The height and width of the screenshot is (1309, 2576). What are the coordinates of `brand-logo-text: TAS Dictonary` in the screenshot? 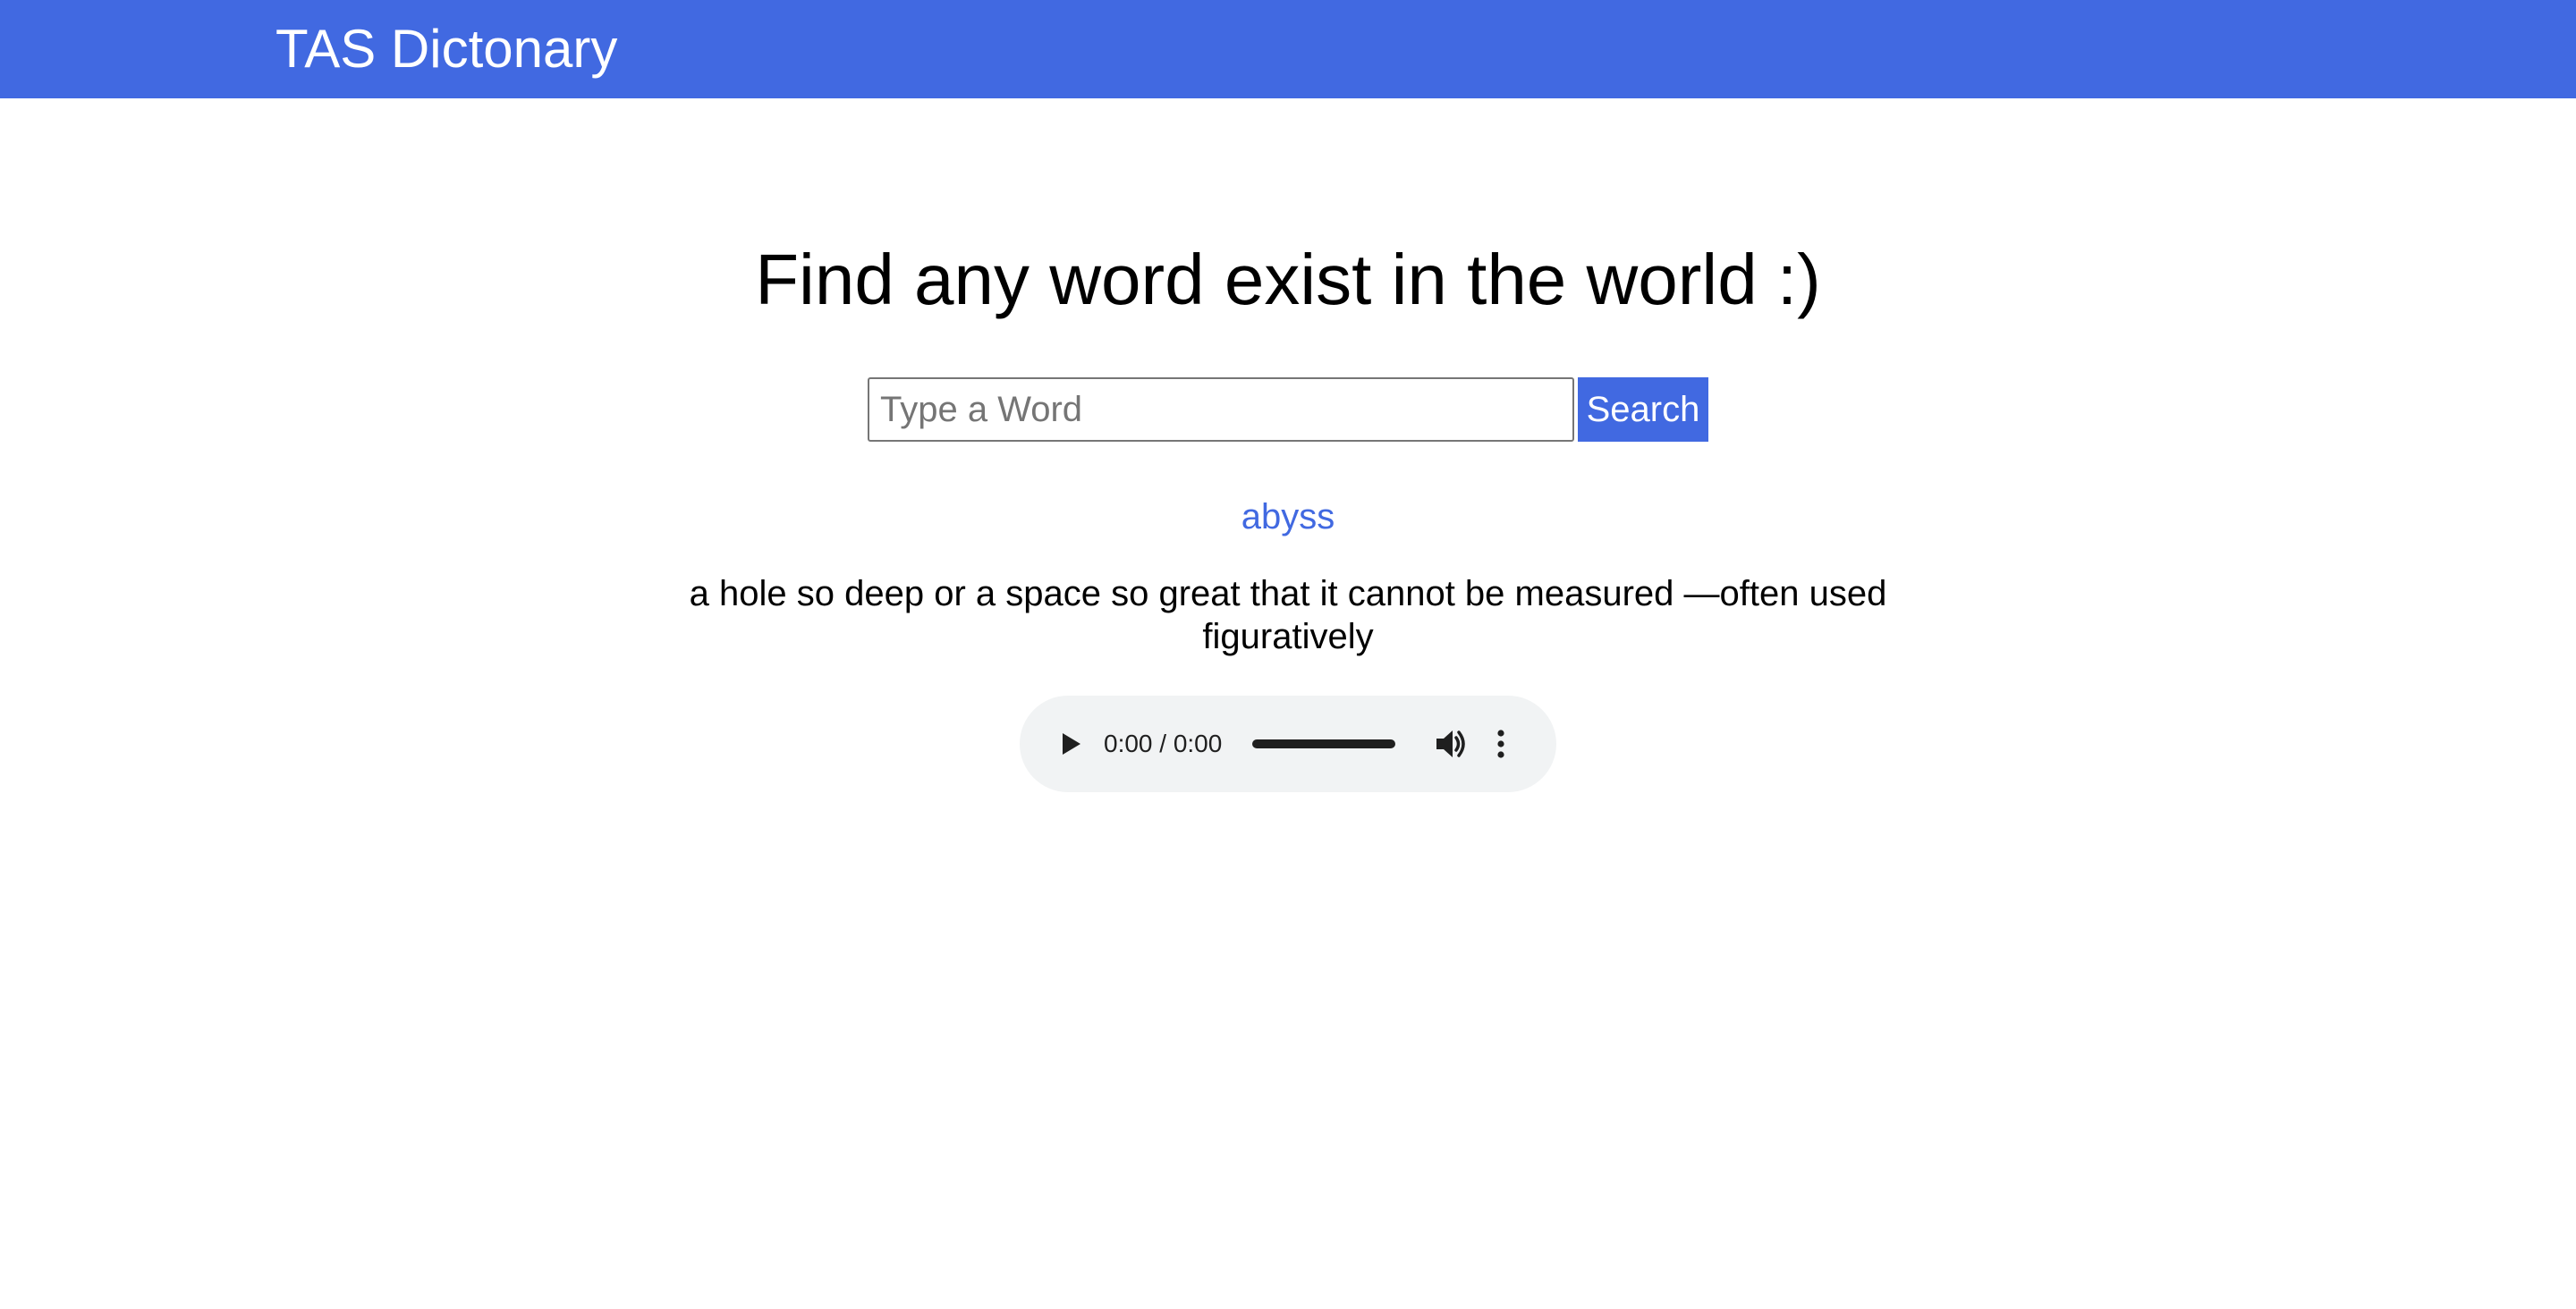 It's located at (446, 49).